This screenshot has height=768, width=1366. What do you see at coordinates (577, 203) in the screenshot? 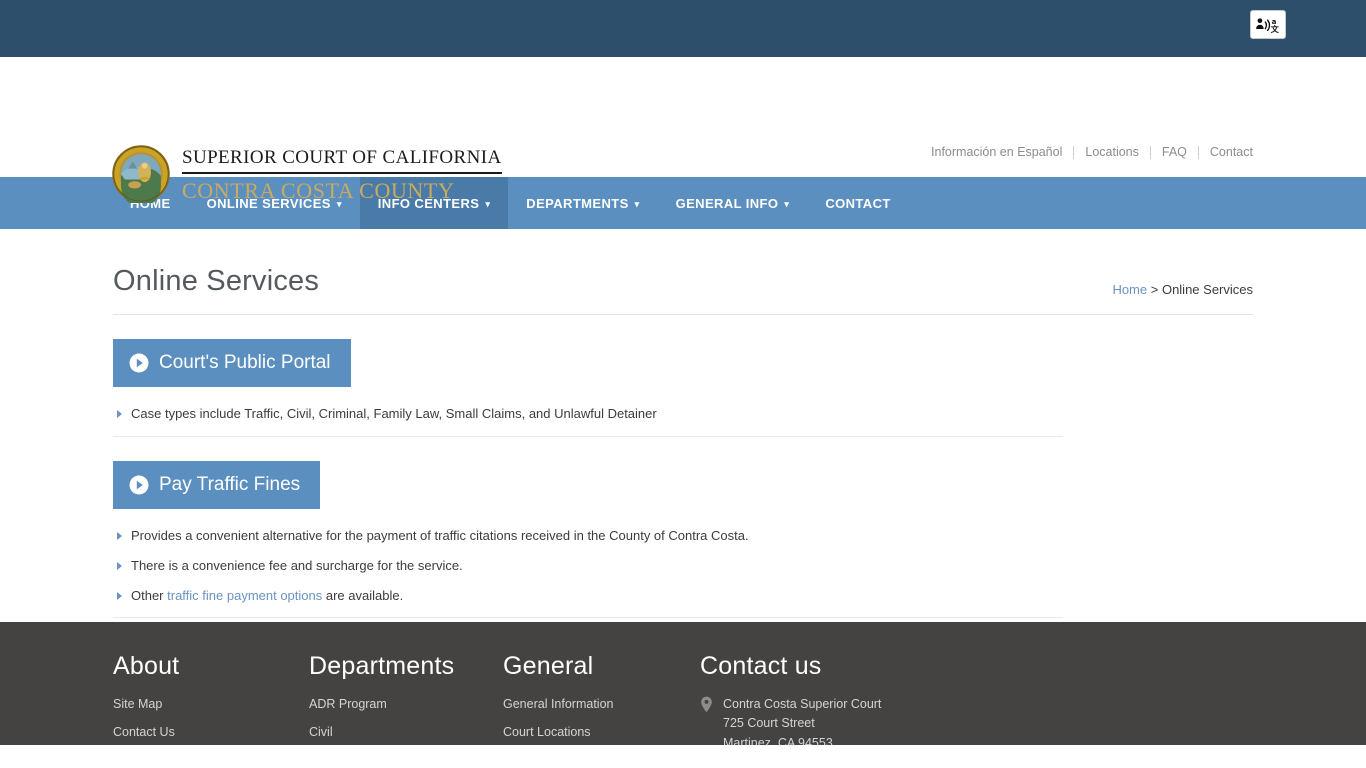
I see `nav-item-label: DEPARTMENTS` at bounding box center [577, 203].